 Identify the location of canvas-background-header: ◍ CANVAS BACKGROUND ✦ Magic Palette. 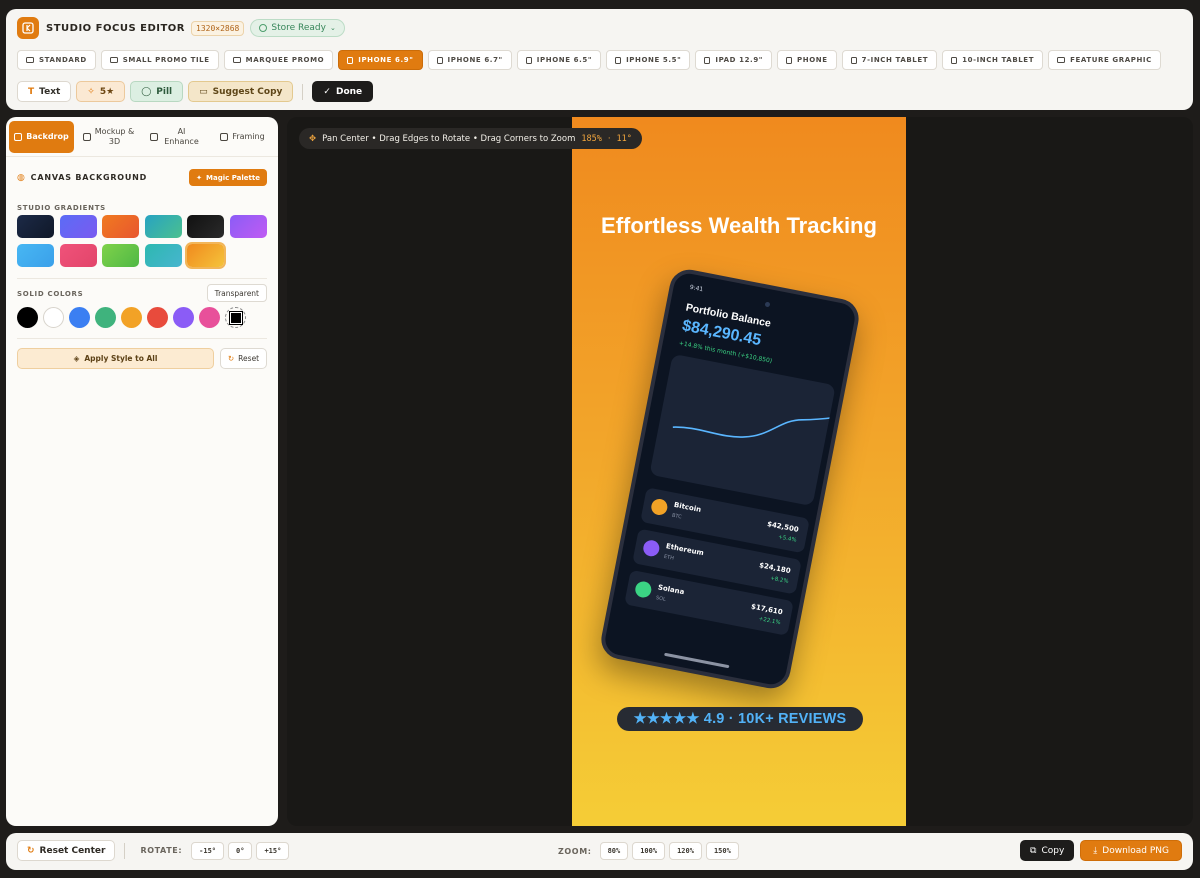
(142, 177).